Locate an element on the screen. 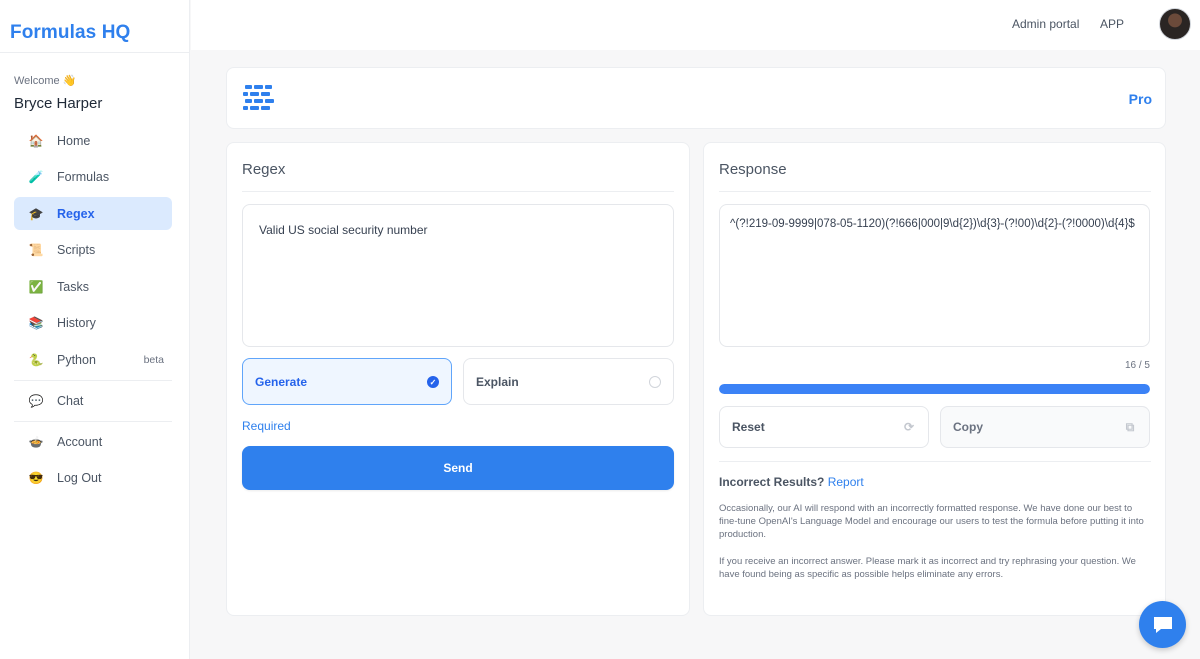  user-name: Bryce Harper is located at coordinates (58, 103).